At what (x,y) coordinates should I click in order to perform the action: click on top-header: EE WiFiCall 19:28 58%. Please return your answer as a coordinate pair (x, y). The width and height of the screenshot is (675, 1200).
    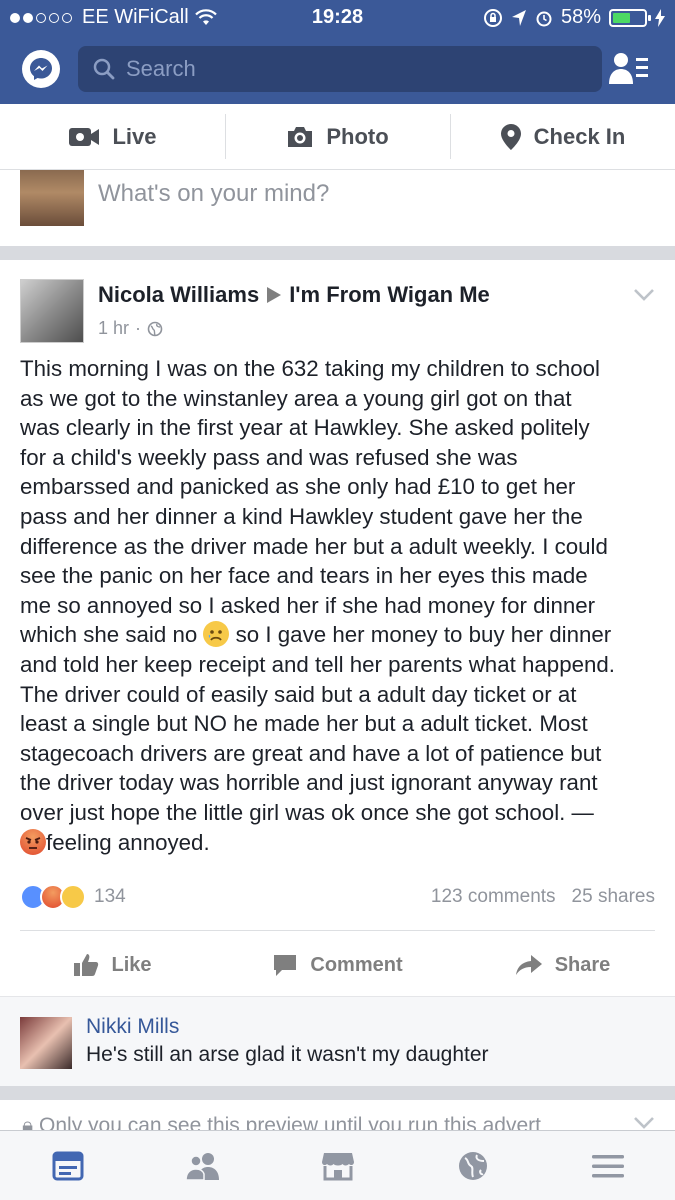
    Looking at the image, I should click on (337, 52).